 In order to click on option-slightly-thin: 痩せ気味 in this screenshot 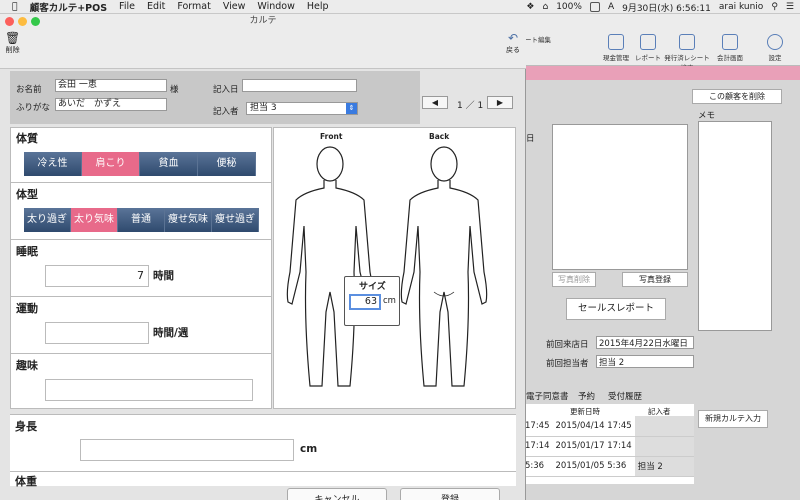, I will do `click(188, 220)`.